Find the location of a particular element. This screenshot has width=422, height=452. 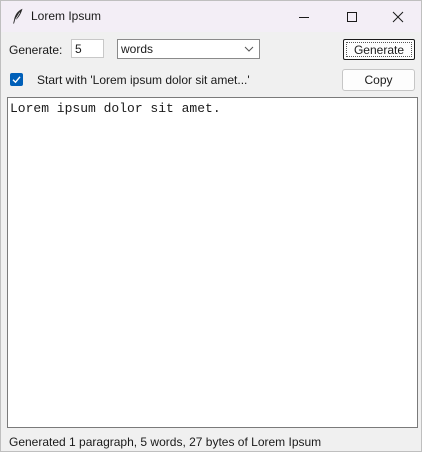

focus-ring is located at coordinates (379, 49).